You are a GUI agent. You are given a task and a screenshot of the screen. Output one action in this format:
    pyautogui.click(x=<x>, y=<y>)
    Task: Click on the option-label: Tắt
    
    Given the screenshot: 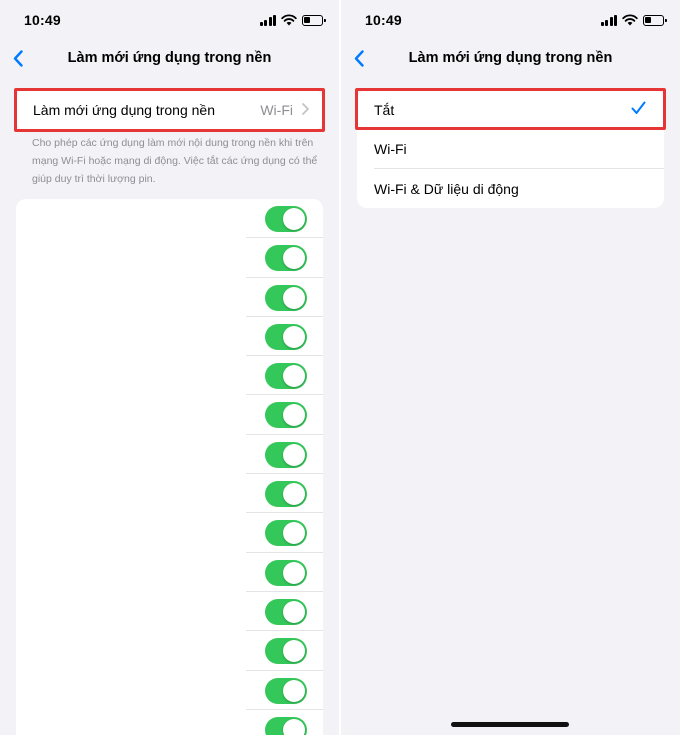 What is the action you would take?
    pyautogui.click(x=384, y=110)
    